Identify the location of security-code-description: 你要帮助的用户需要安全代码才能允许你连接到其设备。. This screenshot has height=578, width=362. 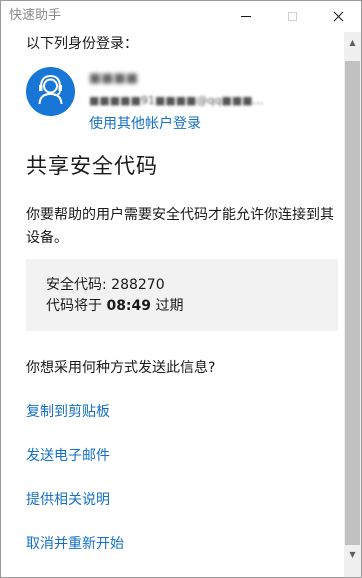
(180, 226).